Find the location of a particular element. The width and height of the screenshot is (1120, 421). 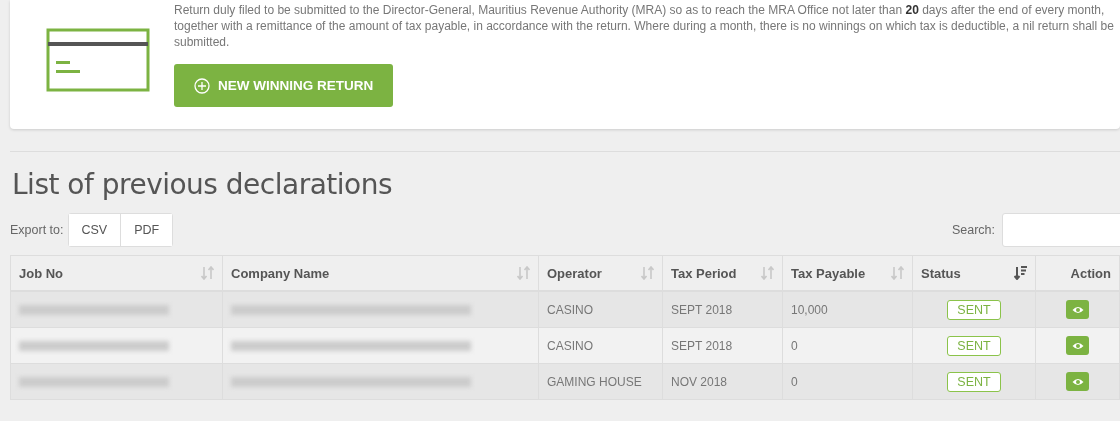

section-heading: List of previous declarations is located at coordinates (203, 184).